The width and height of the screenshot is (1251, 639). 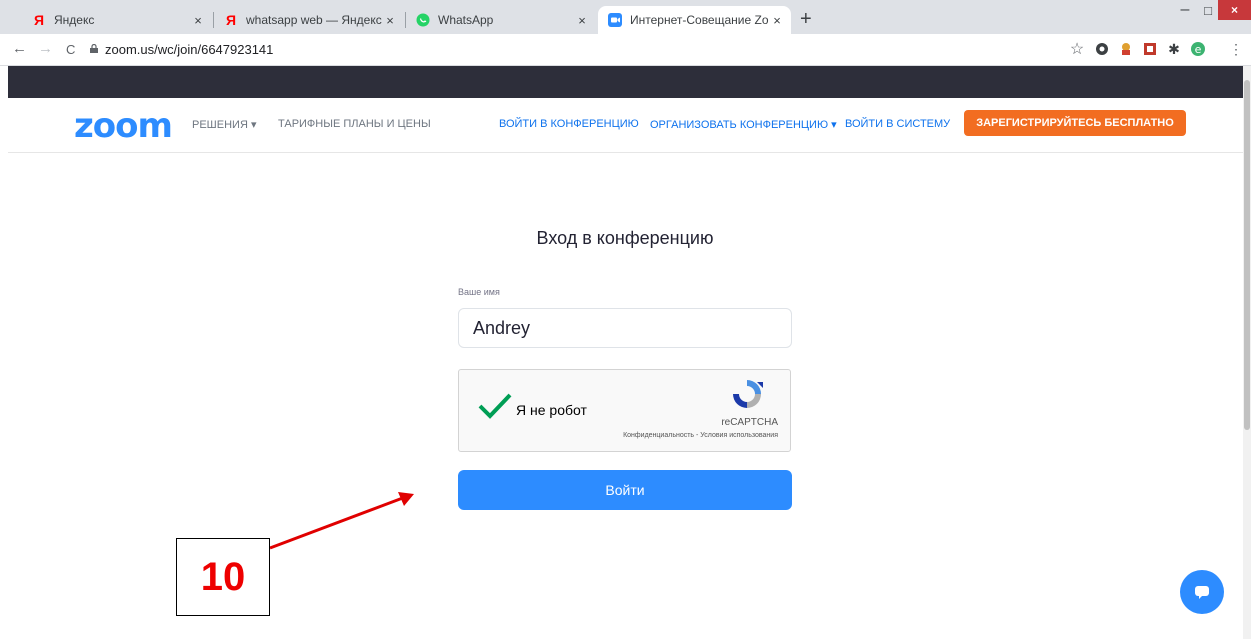 I want to click on chat-icon, so click(x=1202, y=592).